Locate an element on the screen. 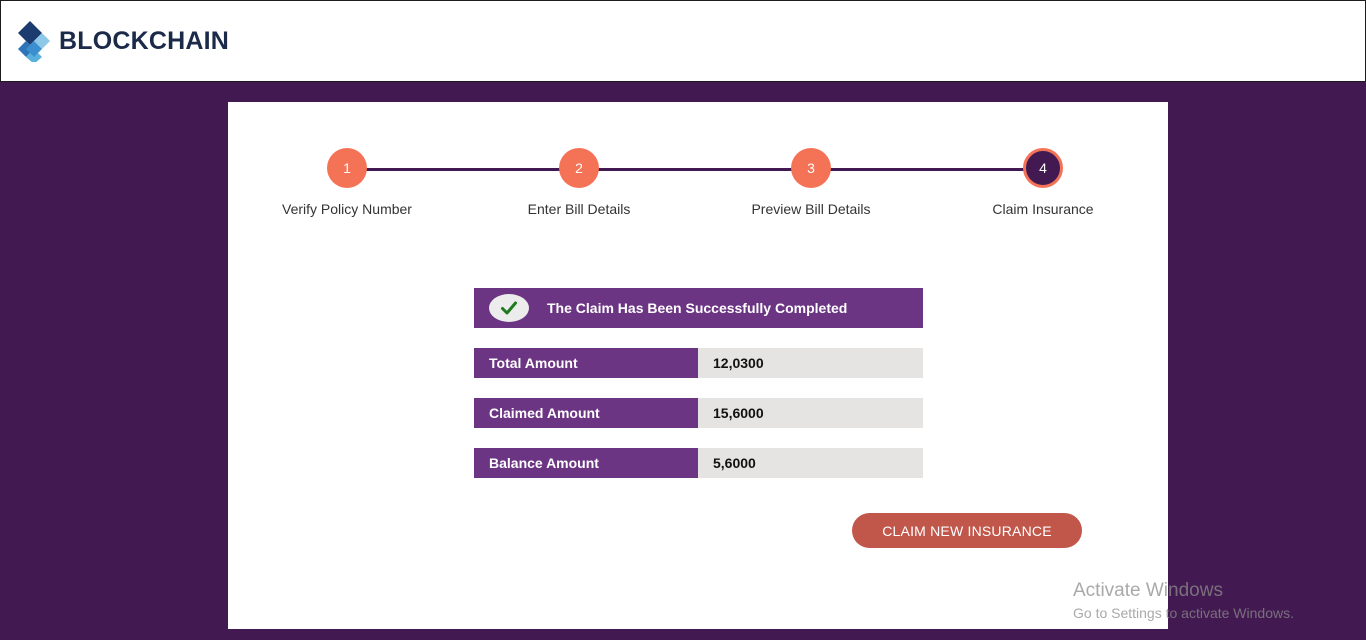  balance-amount-row: Balance Amount 5,6000 is located at coordinates (698, 463).